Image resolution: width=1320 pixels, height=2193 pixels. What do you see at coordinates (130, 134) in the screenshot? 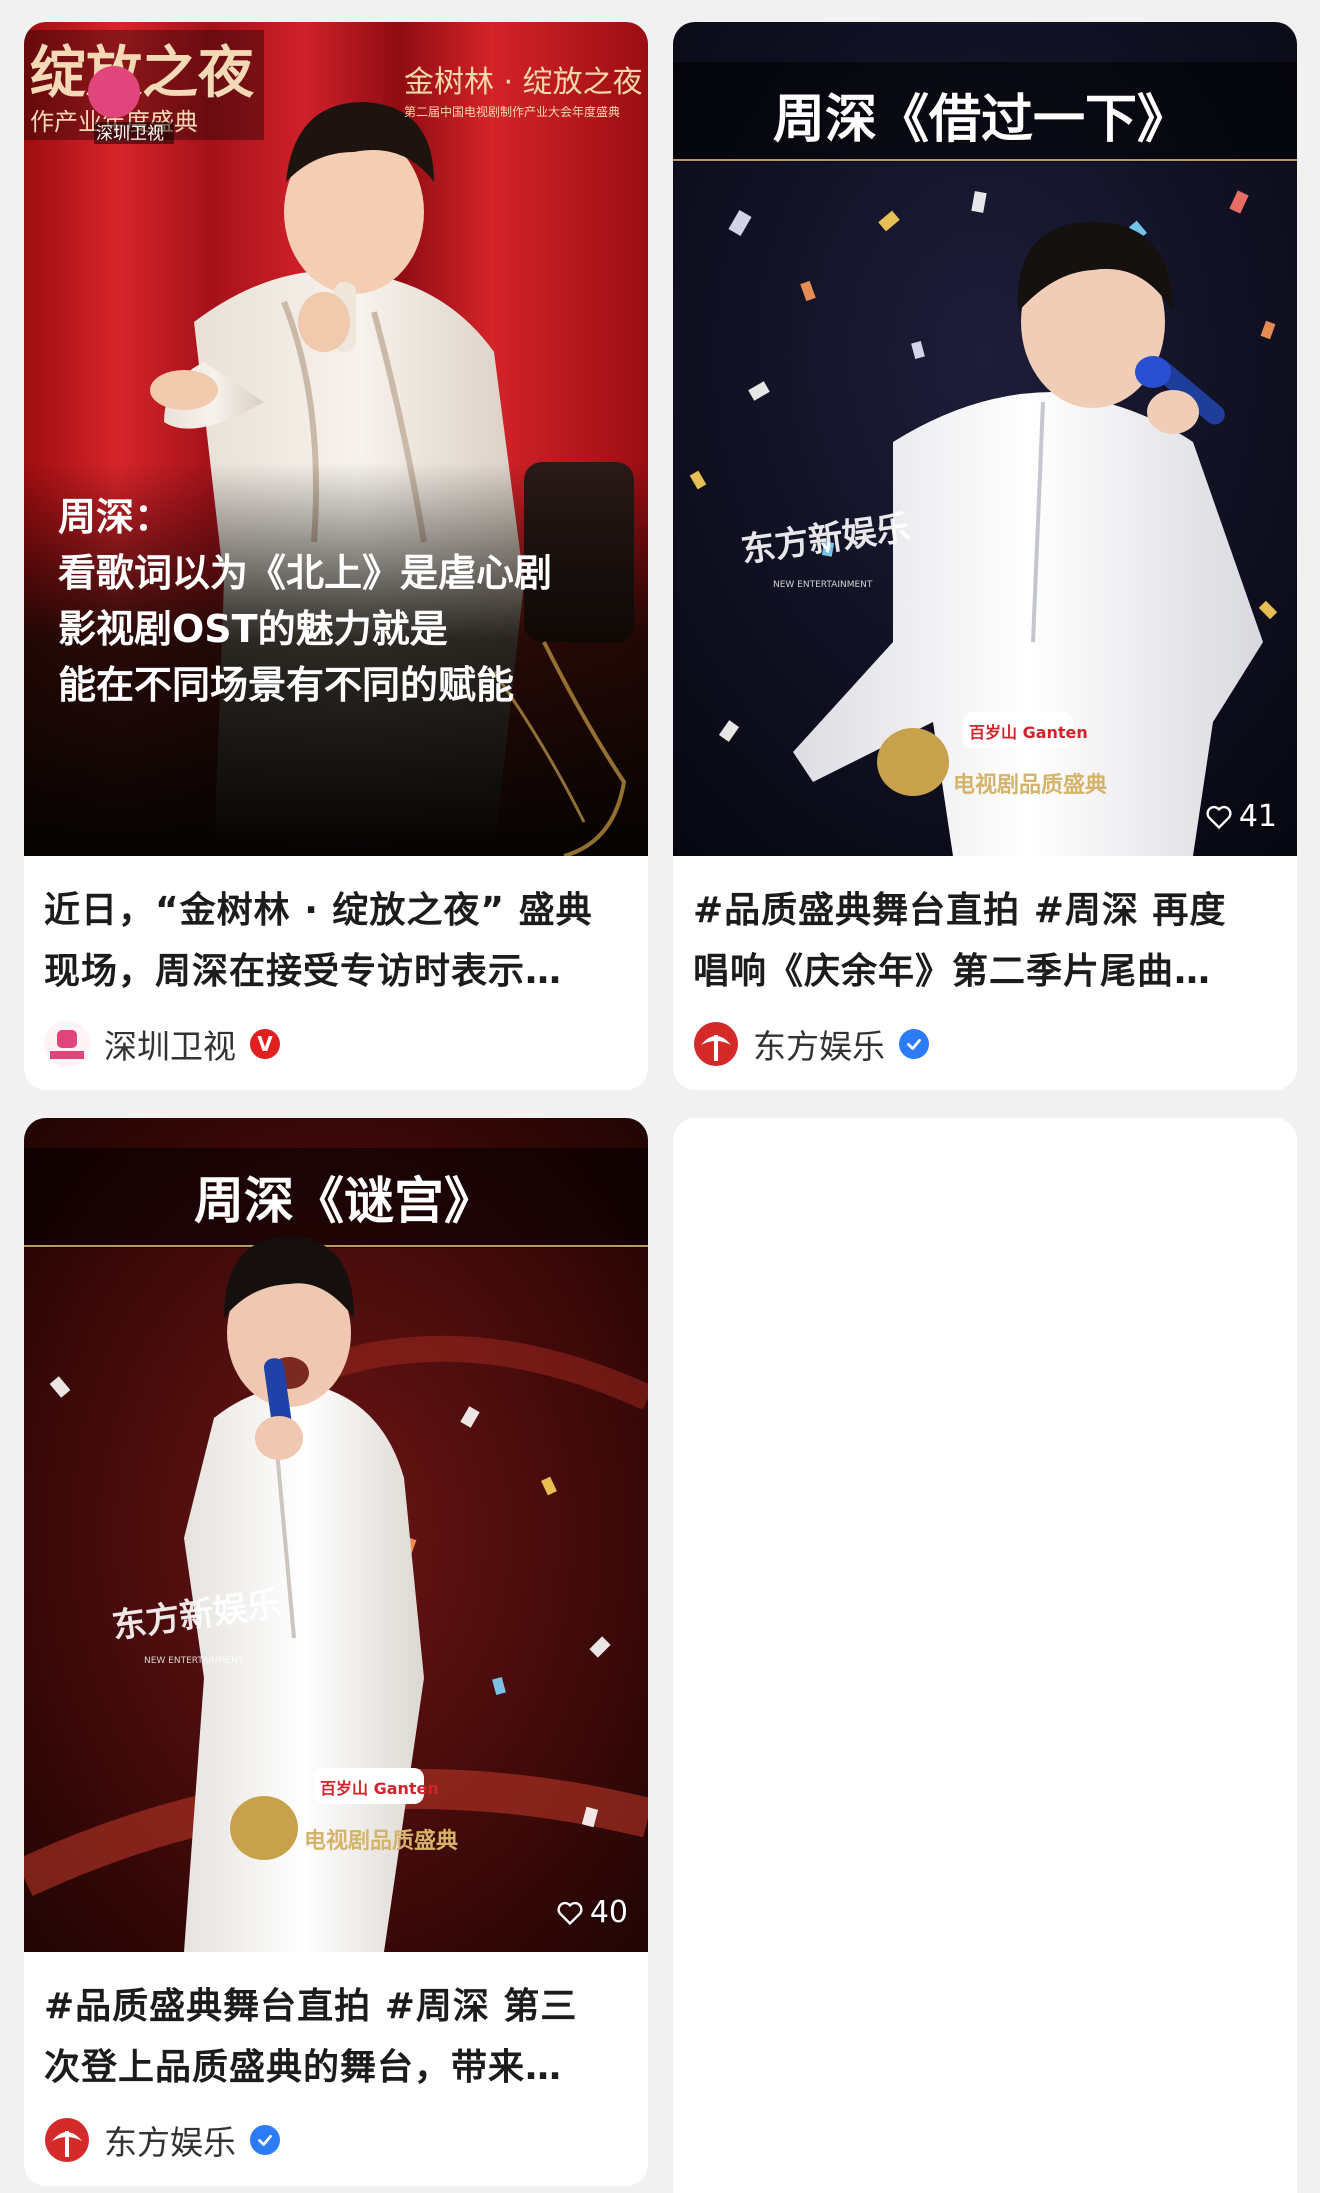
I see `channel-logo-text: 深圳卫视` at bounding box center [130, 134].